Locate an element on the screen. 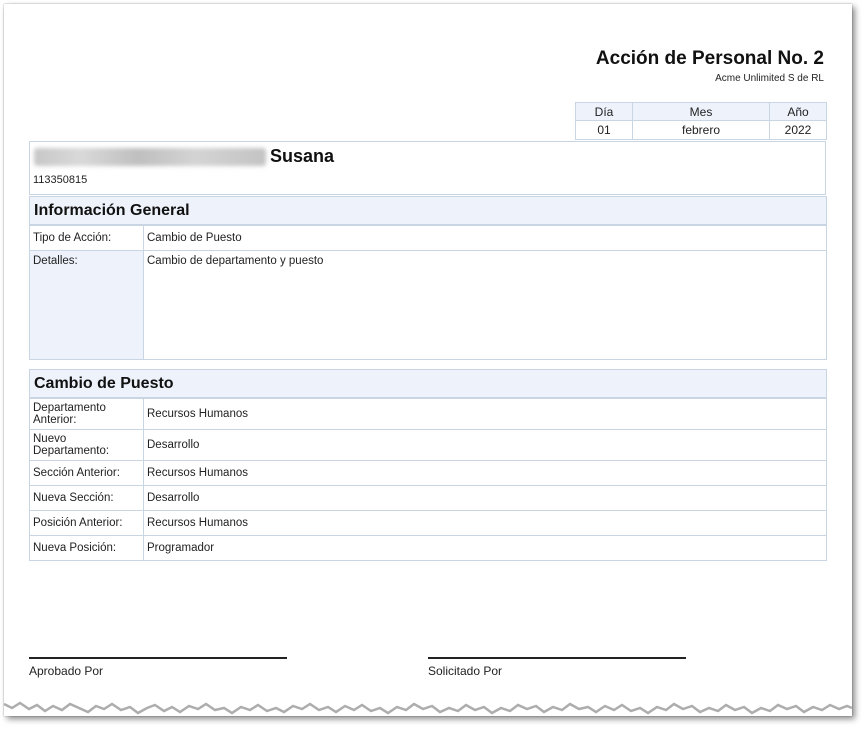  field-value: Programador is located at coordinates (485, 548).